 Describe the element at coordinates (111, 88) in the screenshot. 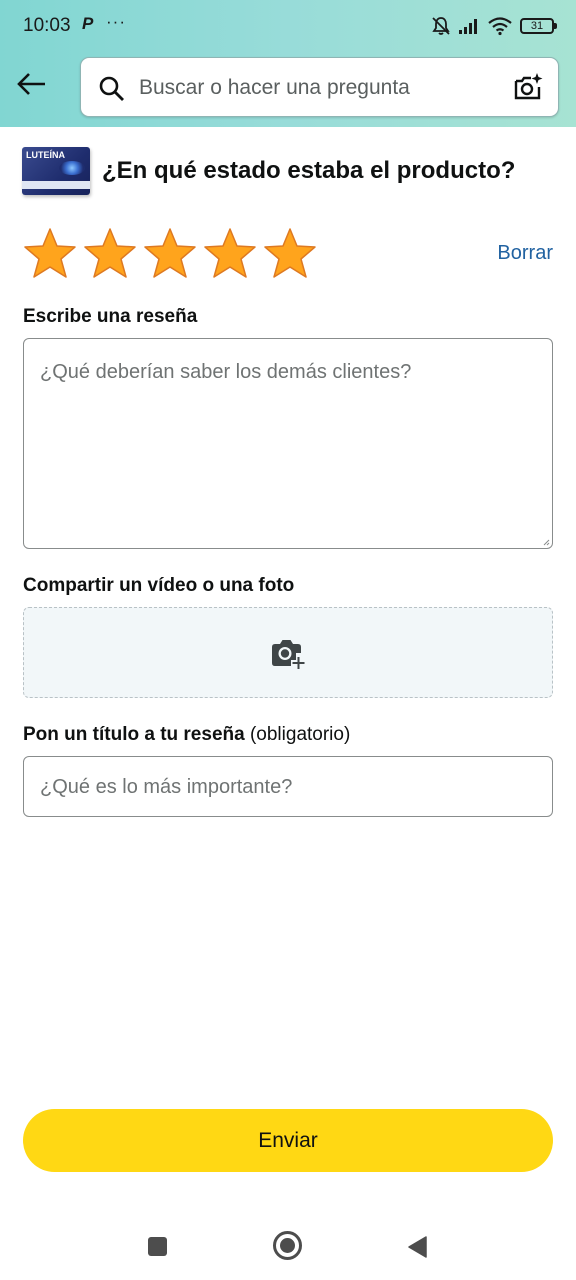

I see `search-icon` at that location.